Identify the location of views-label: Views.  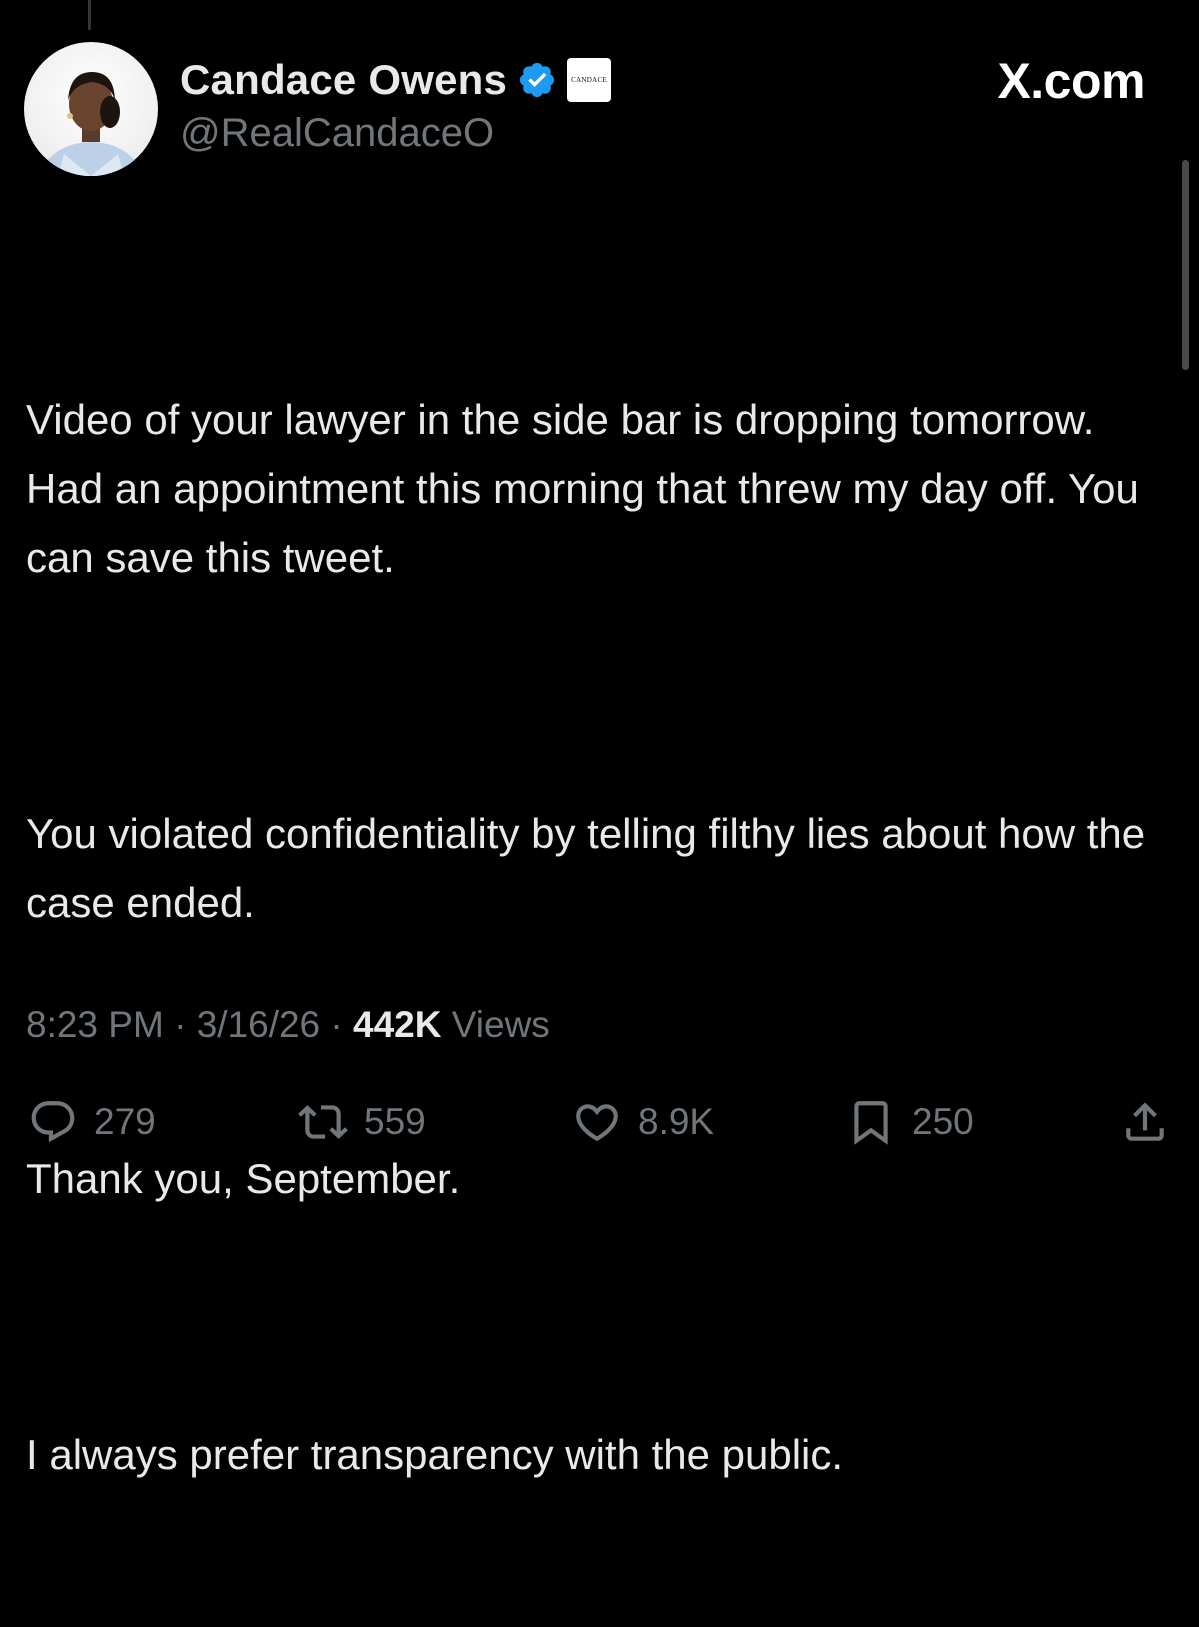
(495, 1024).